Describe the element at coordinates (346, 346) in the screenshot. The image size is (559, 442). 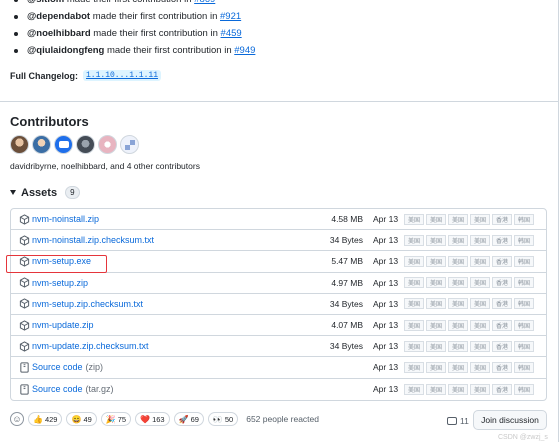
I see `asset-size: 34 Bytes` at that location.